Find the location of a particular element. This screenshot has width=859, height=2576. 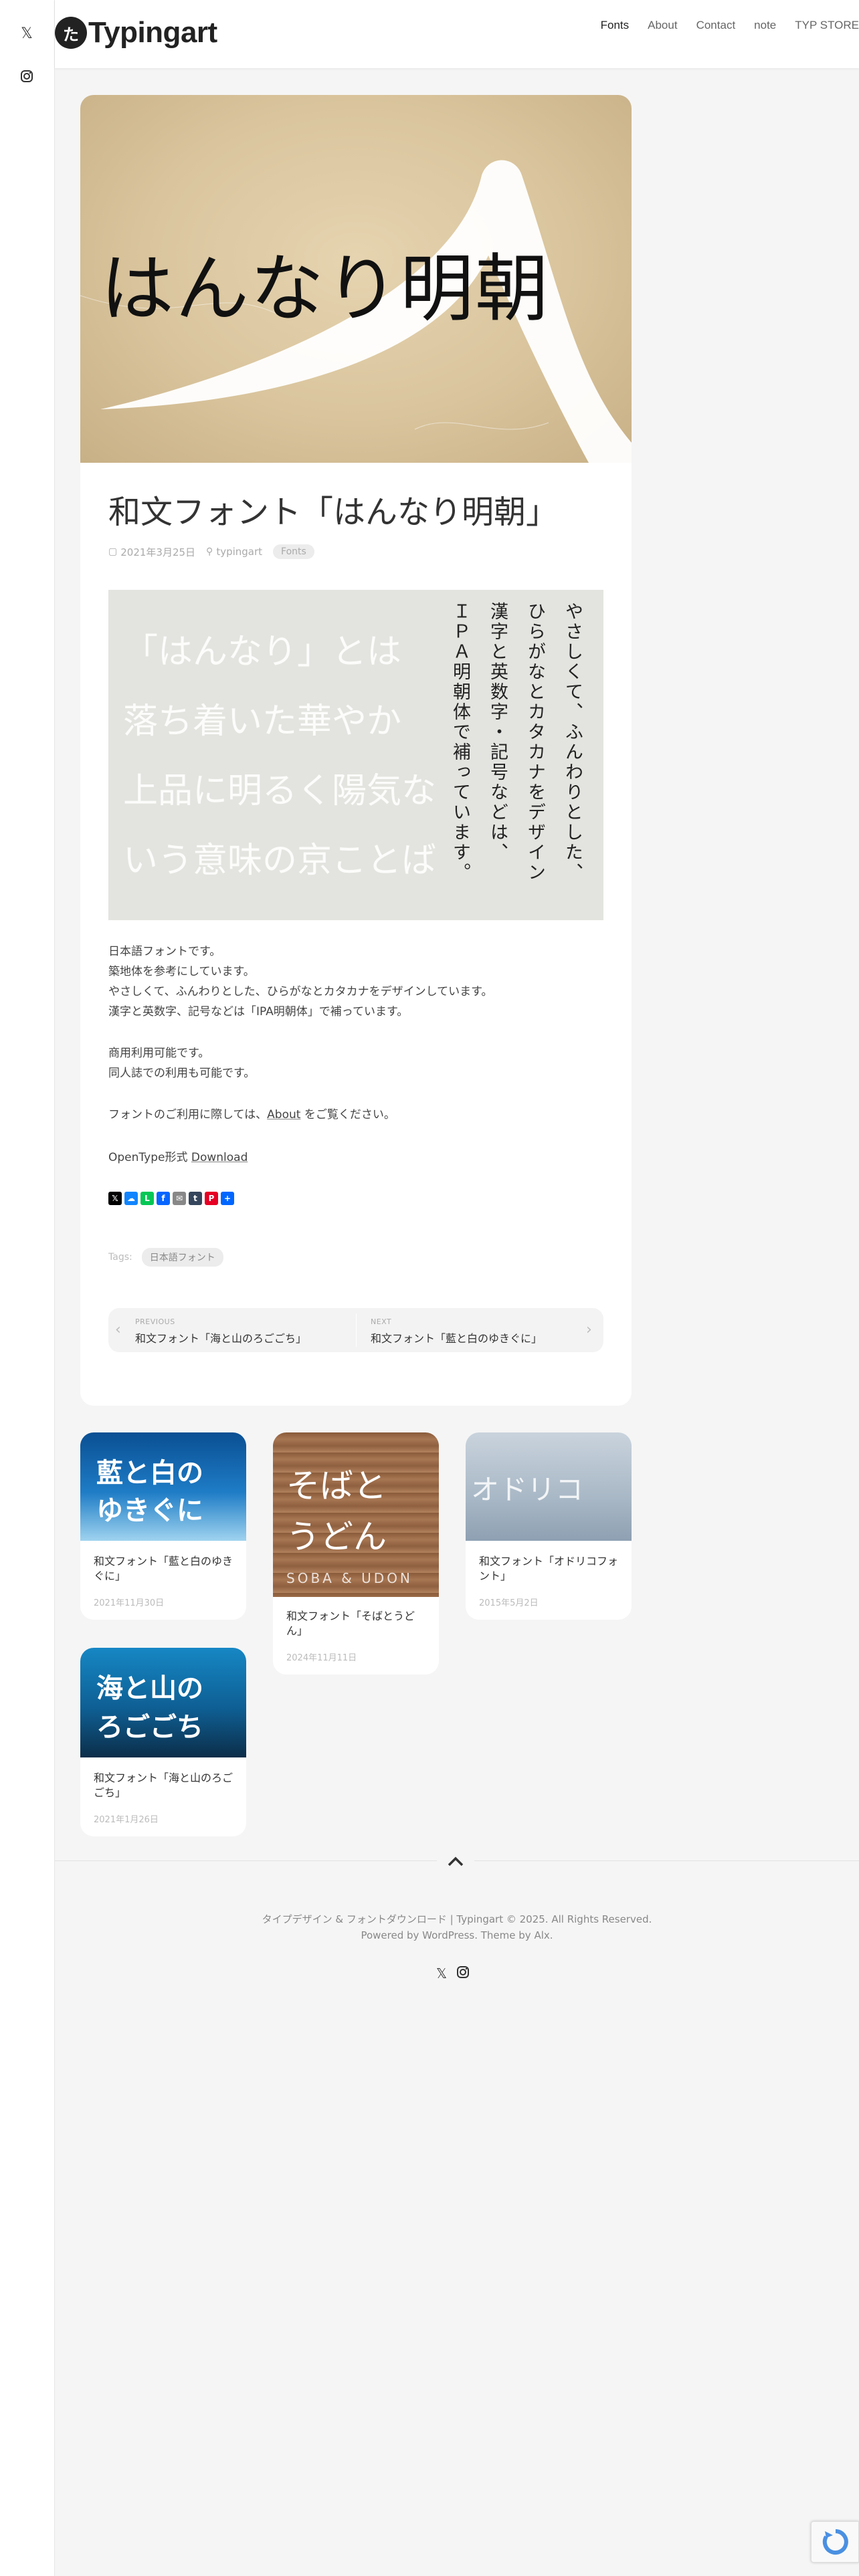

related-post-date: 2015年5月2日 is located at coordinates (509, 1603).